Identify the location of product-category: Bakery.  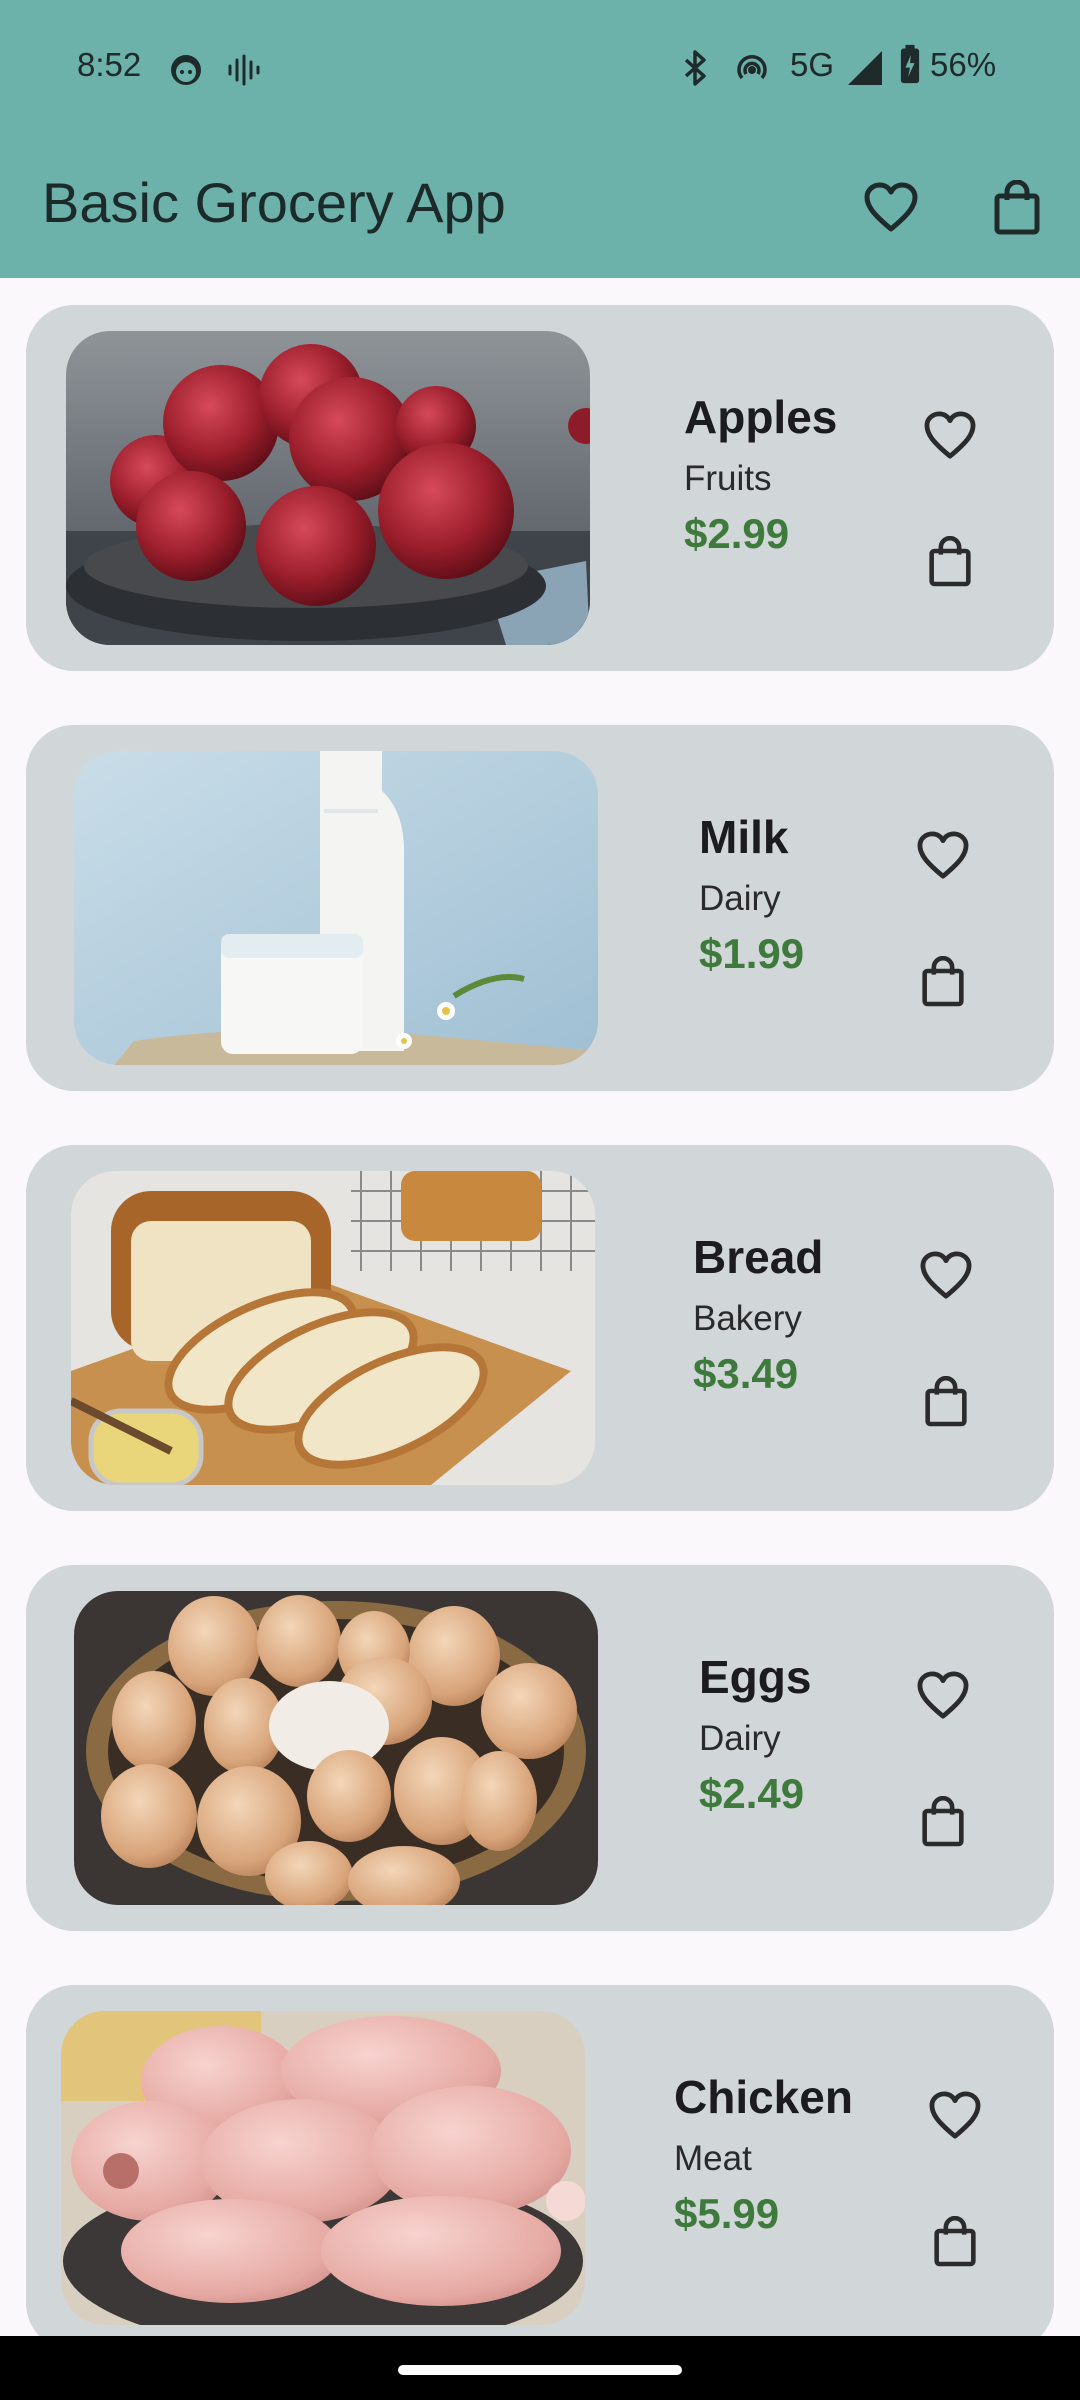
(747, 1318).